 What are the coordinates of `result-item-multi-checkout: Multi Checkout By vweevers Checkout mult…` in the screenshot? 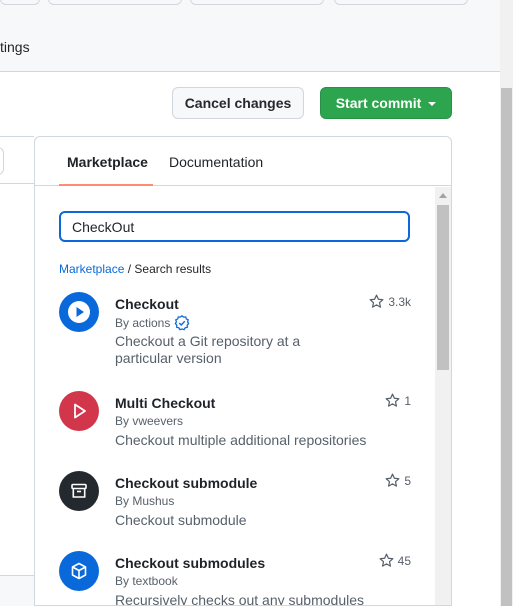 It's located at (235, 424).